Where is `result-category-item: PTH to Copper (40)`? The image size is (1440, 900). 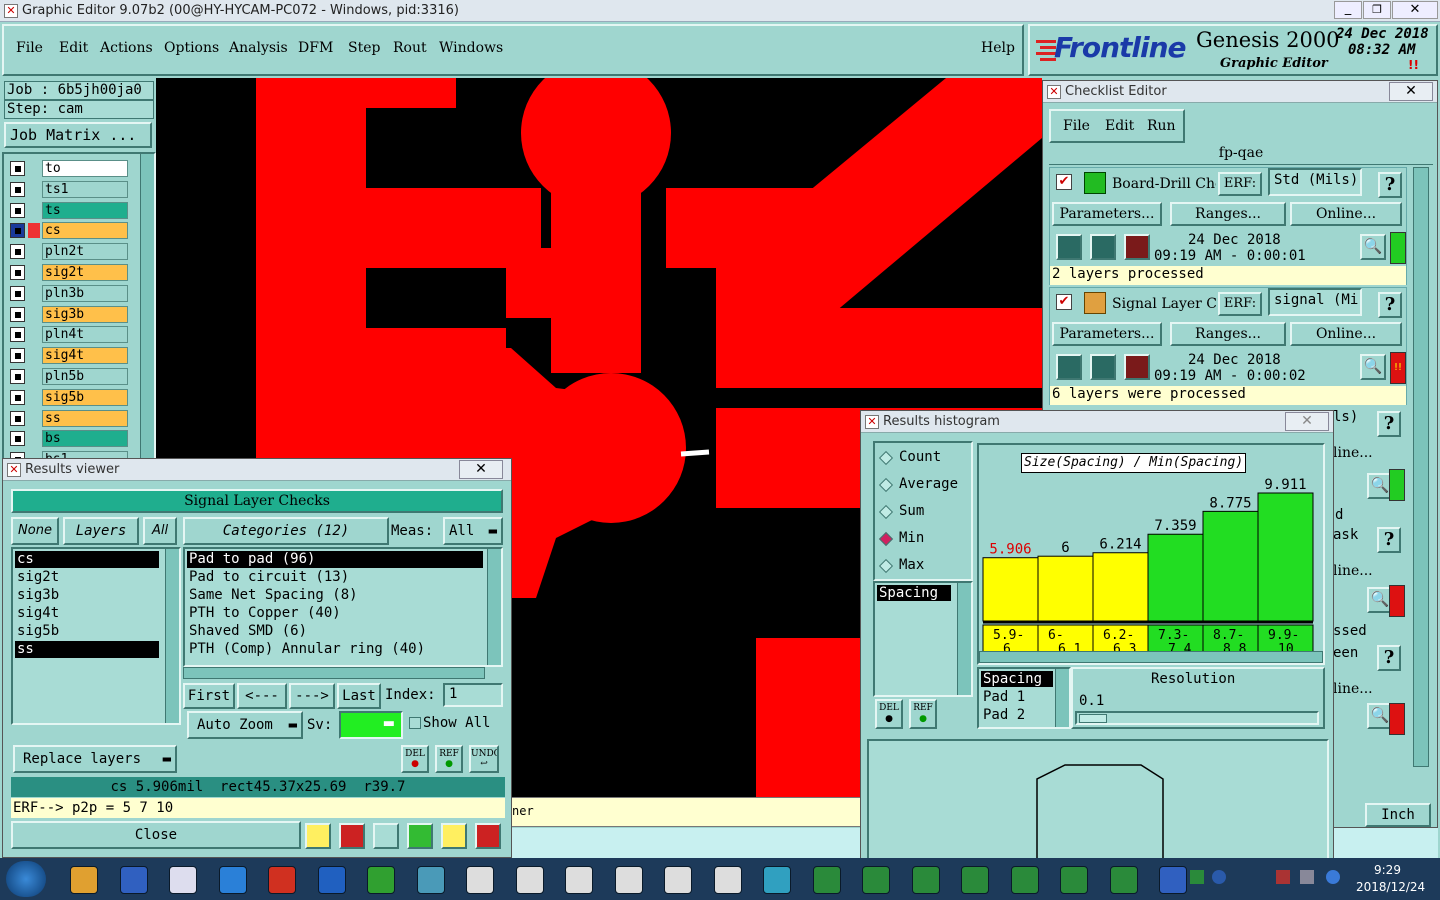
result-category-item: PTH to Copper (40) is located at coordinates (335, 613).